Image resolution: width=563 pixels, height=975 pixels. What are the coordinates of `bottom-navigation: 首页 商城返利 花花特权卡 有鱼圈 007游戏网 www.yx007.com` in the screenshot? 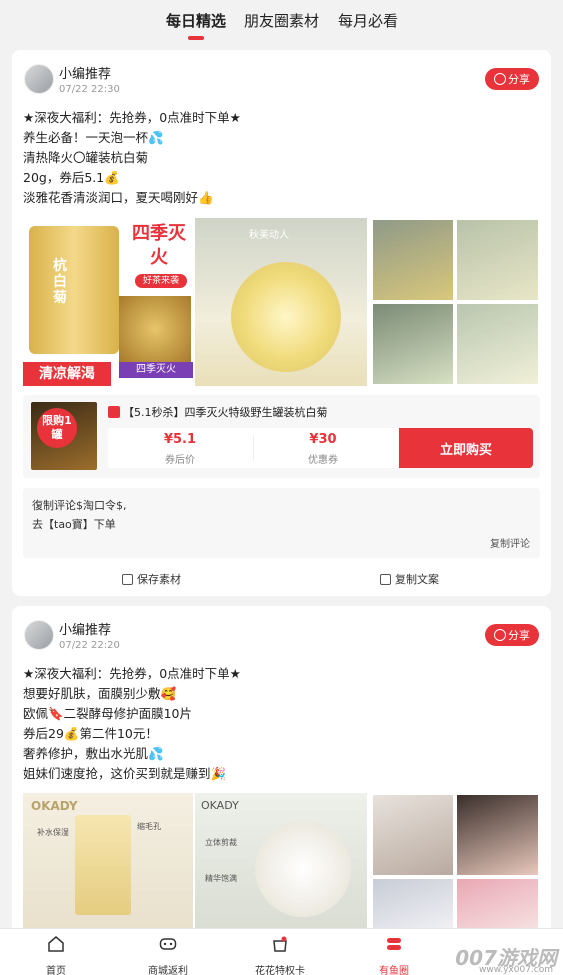 It's located at (281, 951).